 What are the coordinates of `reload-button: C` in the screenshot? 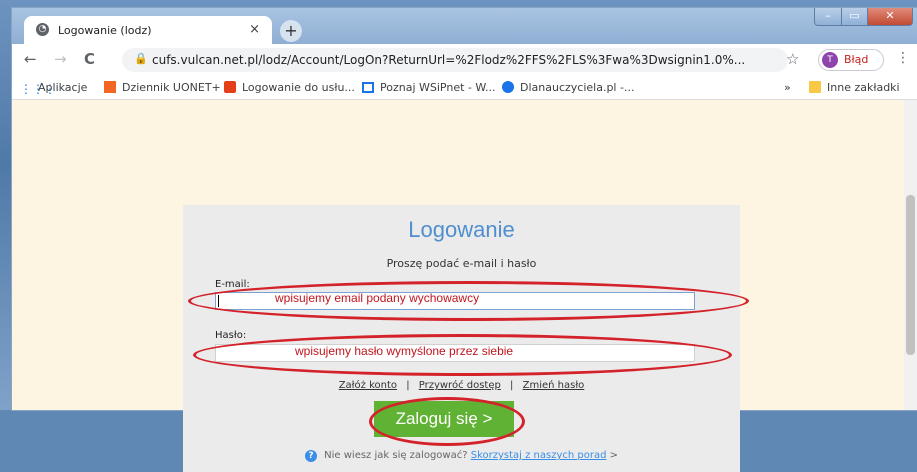 It's located at (89, 59).